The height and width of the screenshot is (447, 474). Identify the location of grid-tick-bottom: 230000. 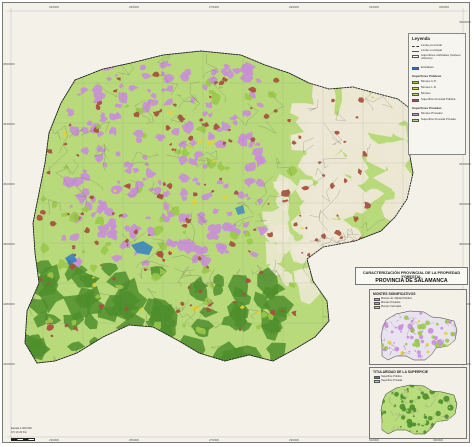
(54, 440).